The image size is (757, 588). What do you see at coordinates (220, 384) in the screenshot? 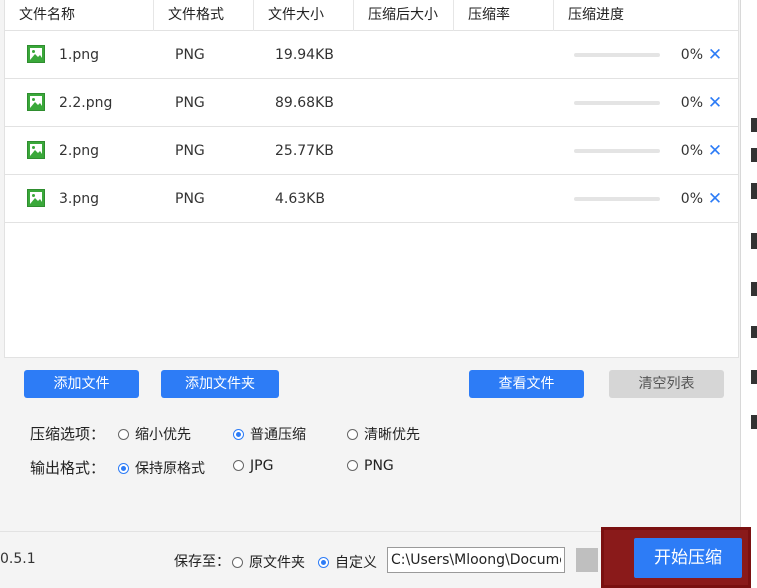
I see `add-folder-button: 添加文件夹` at bounding box center [220, 384].